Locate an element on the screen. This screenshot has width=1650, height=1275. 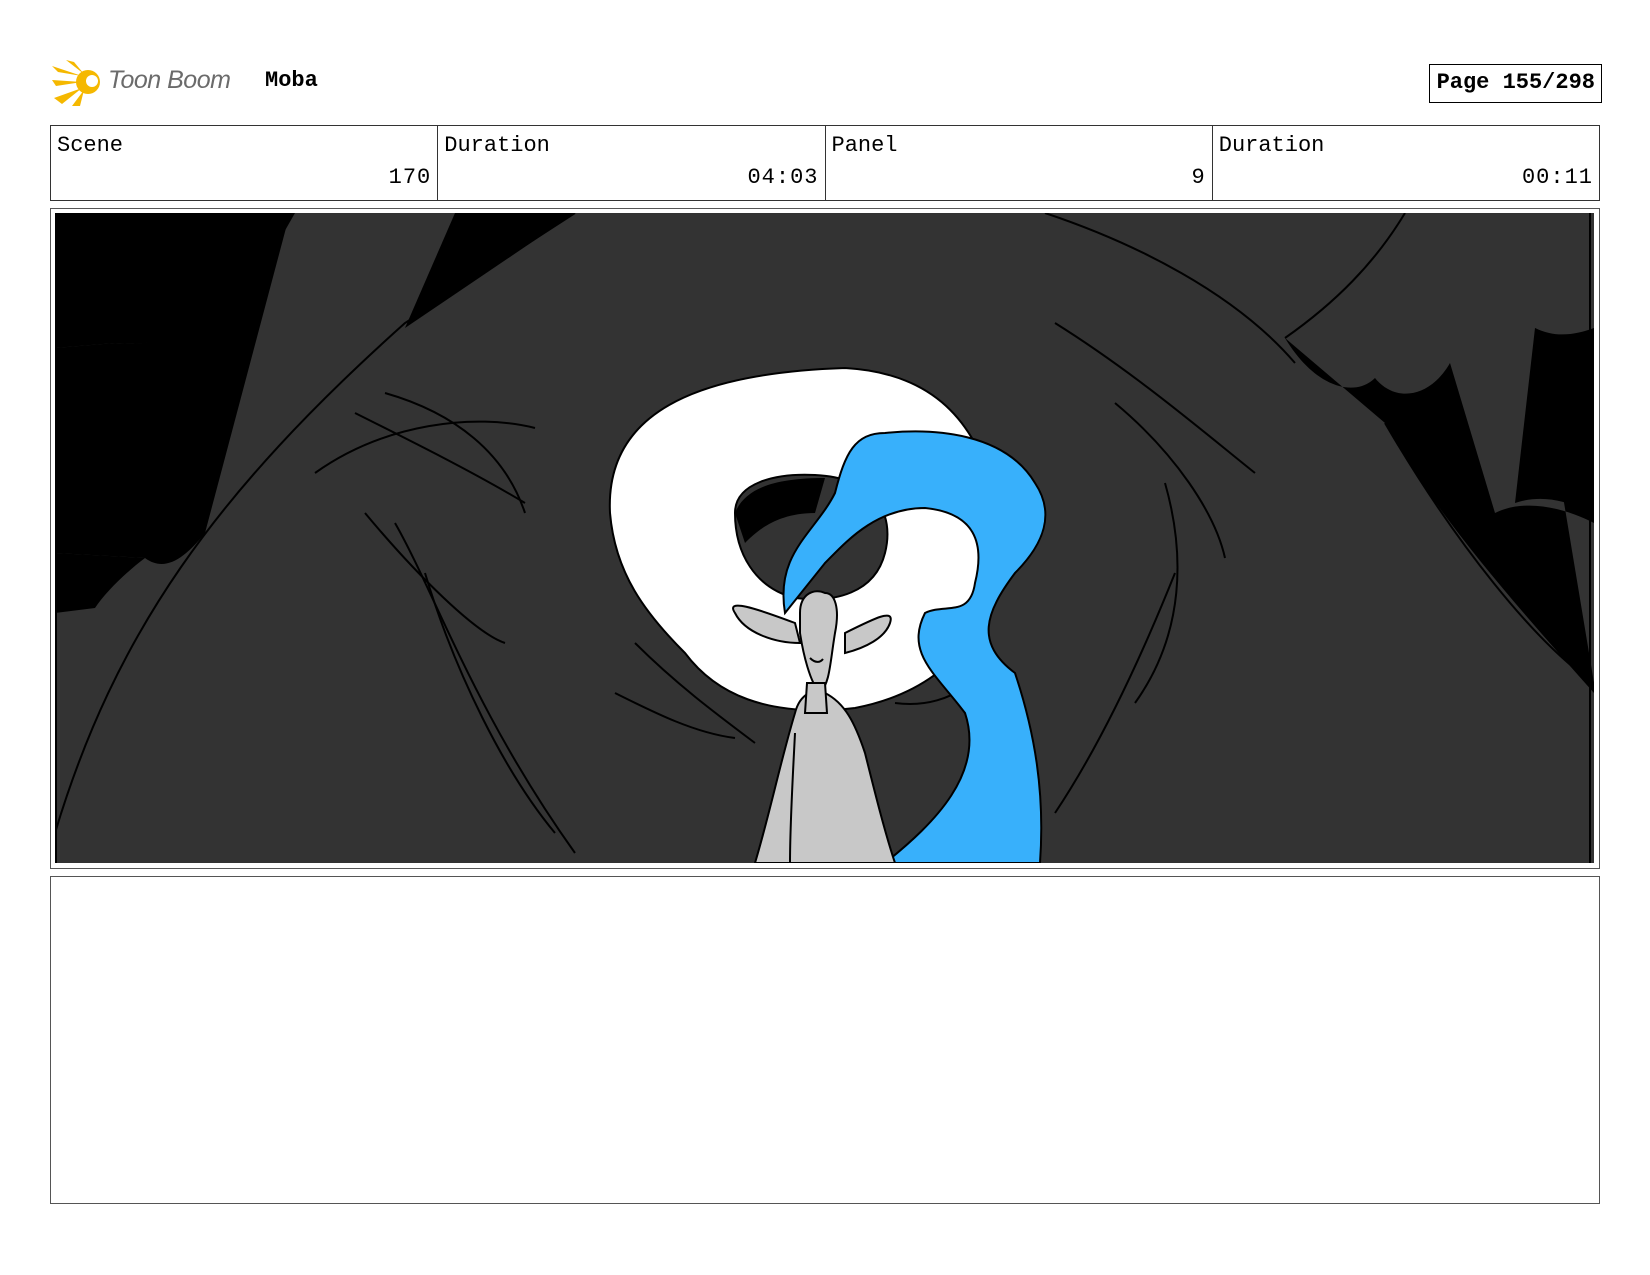
toon-boom-logo-icon is located at coordinates (76, 83).